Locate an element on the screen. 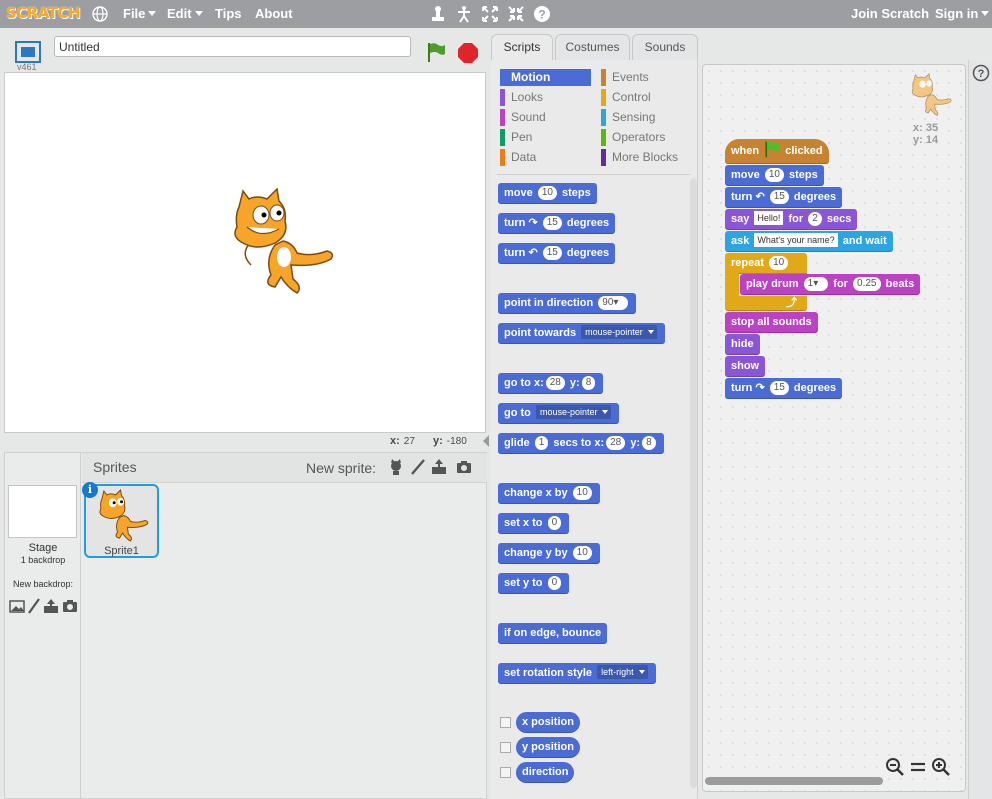 The image size is (992, 799). block-move-steps: move 10 steps is located at coordinates (547, 193).